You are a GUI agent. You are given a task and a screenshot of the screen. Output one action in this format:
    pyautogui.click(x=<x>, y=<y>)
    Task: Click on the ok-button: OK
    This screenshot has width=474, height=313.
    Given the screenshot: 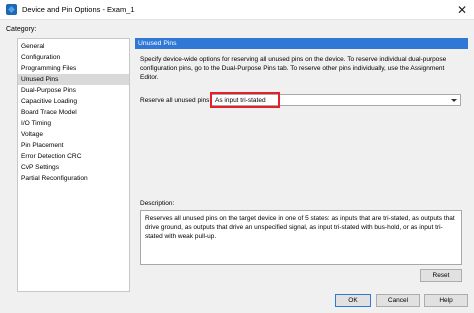 What is the action you would take?
    pyautogui.click(x=353, y=300)
    